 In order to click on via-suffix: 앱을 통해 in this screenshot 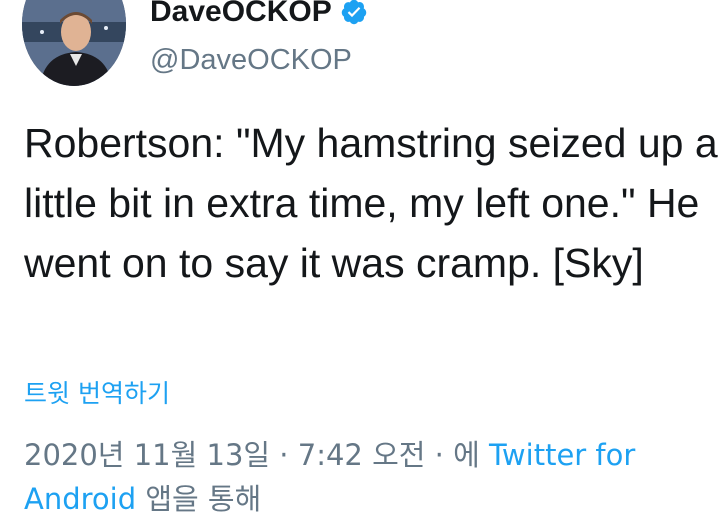, I will do `click(199, 499)`.